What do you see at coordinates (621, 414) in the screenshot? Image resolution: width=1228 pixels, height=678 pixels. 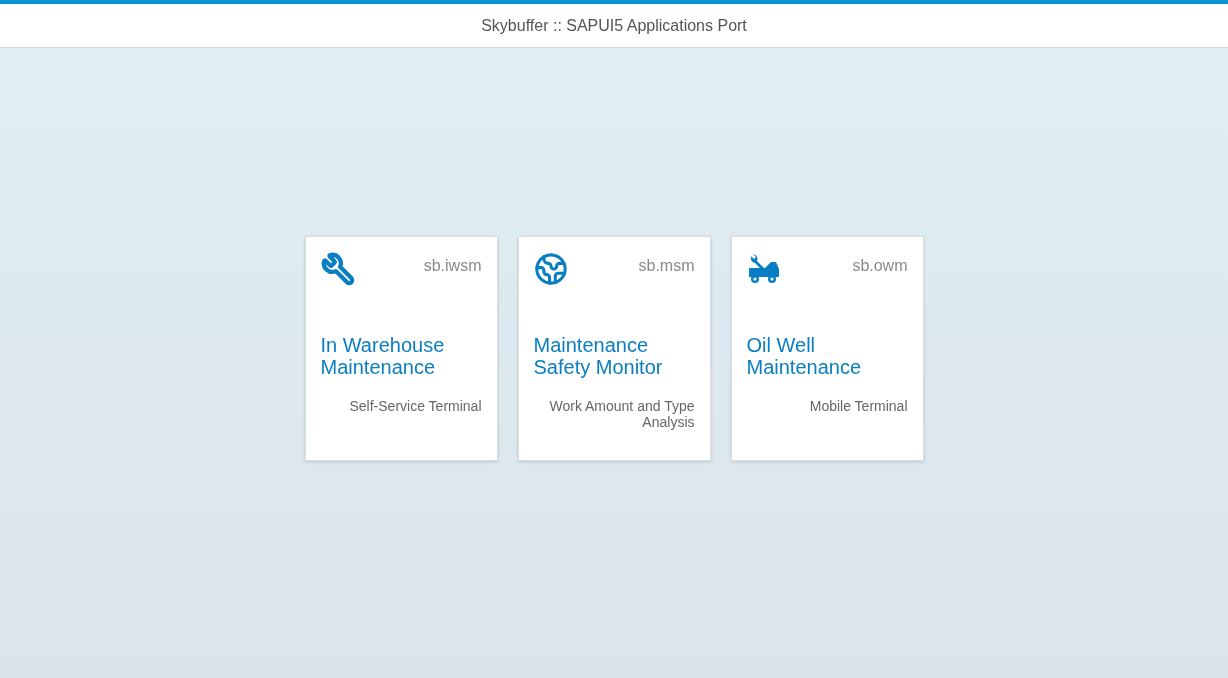 I see `tile-subtitle: Work Amount and Type Analysis` at bounding box center [621, 414].